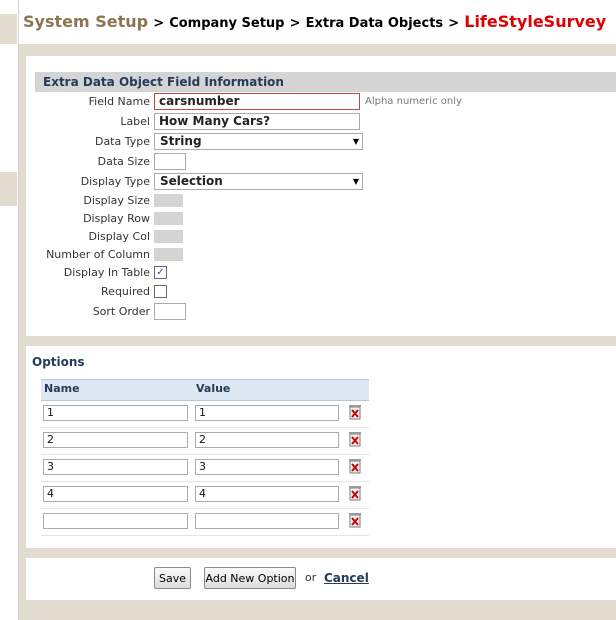 Image resolution: width=616 pixels, height=620 pixels. I want to click on number-of-column-label: Number of Column, so click(98, 254).